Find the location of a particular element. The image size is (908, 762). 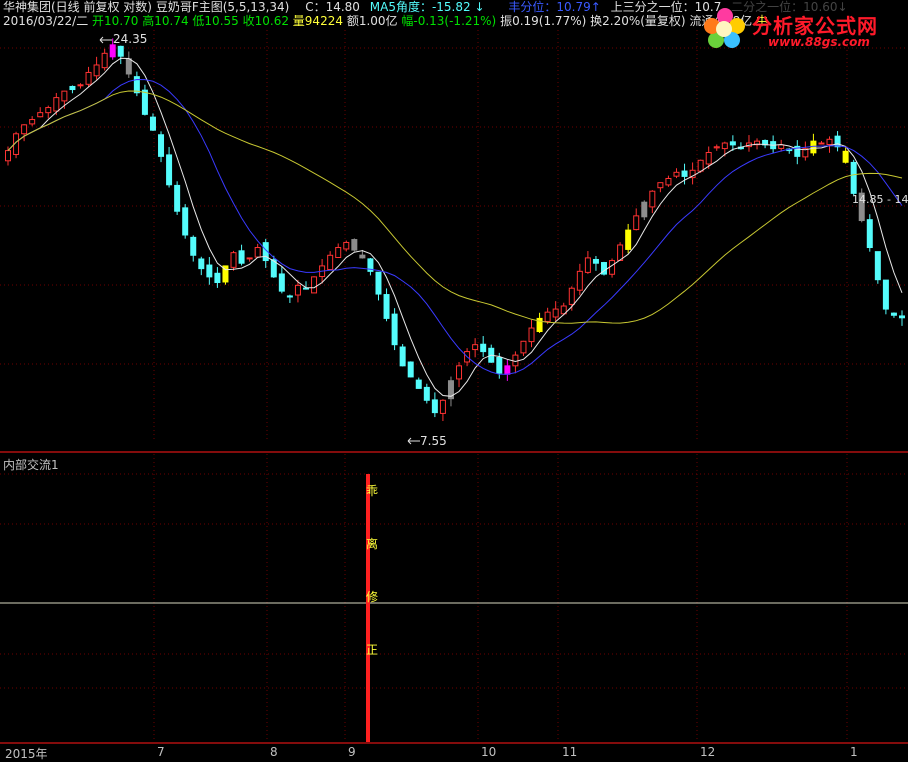

subchart-title: 内部交流1 is located at coordinates (31, 465).